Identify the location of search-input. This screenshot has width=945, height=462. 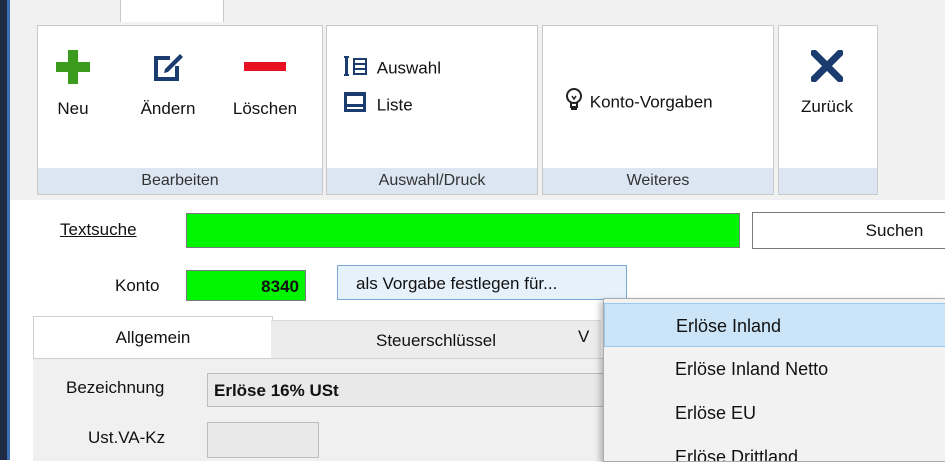
(463, 230).